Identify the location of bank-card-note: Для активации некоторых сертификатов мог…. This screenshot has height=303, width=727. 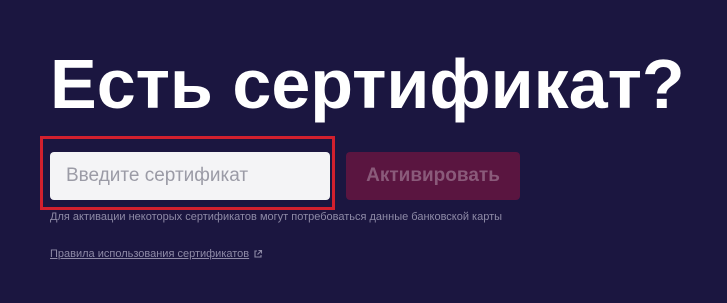
(276, 217).